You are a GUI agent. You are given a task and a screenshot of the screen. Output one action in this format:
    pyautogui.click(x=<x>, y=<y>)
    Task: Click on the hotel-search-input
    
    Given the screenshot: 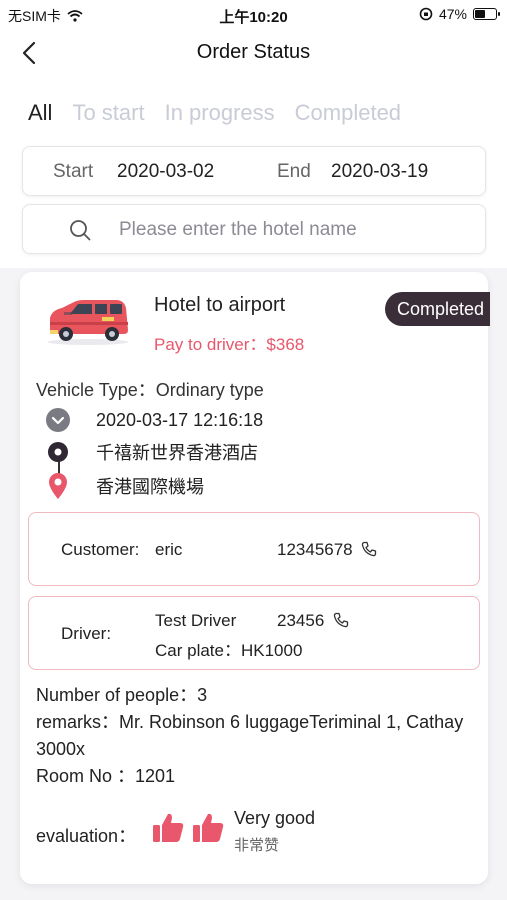 What is the action you would take?
    pyautogui.click(x=289, y=230)
    